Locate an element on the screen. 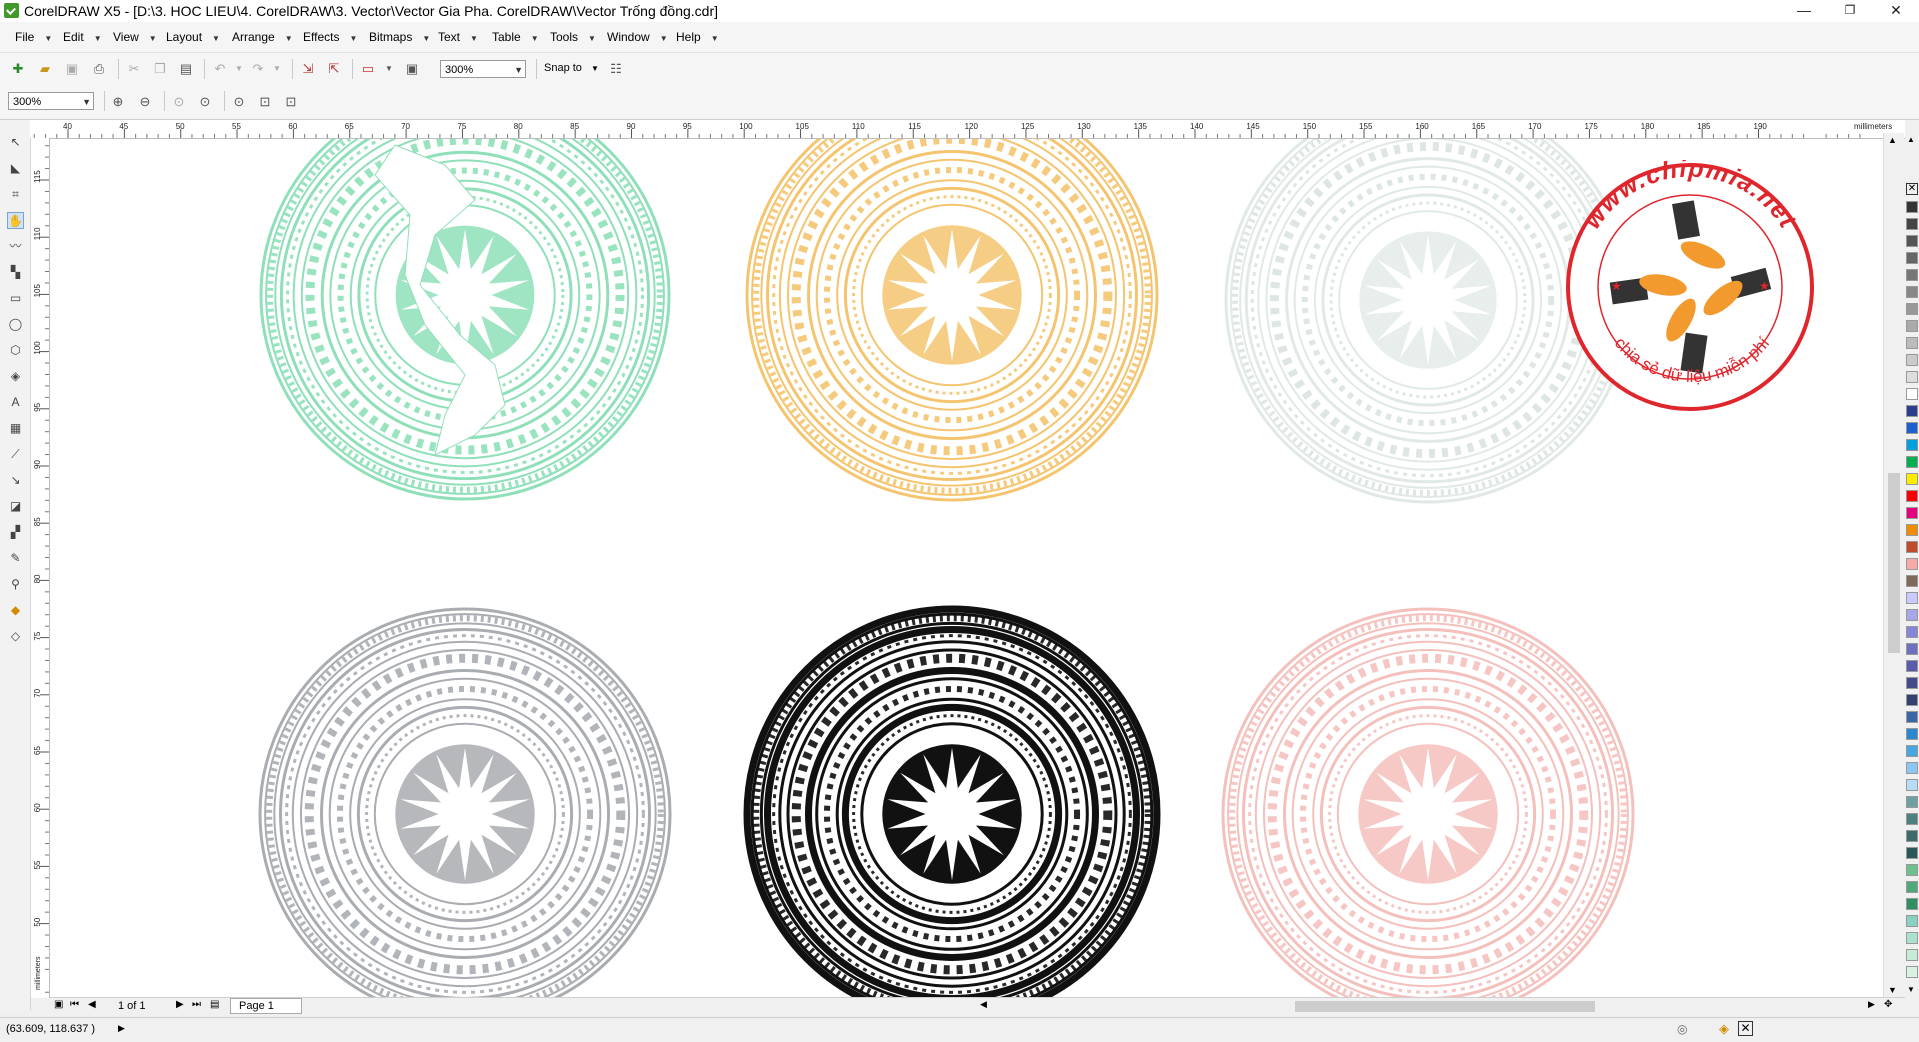  interactive-fill-tool-icon: ◇ is located at coordinates (15, 636).